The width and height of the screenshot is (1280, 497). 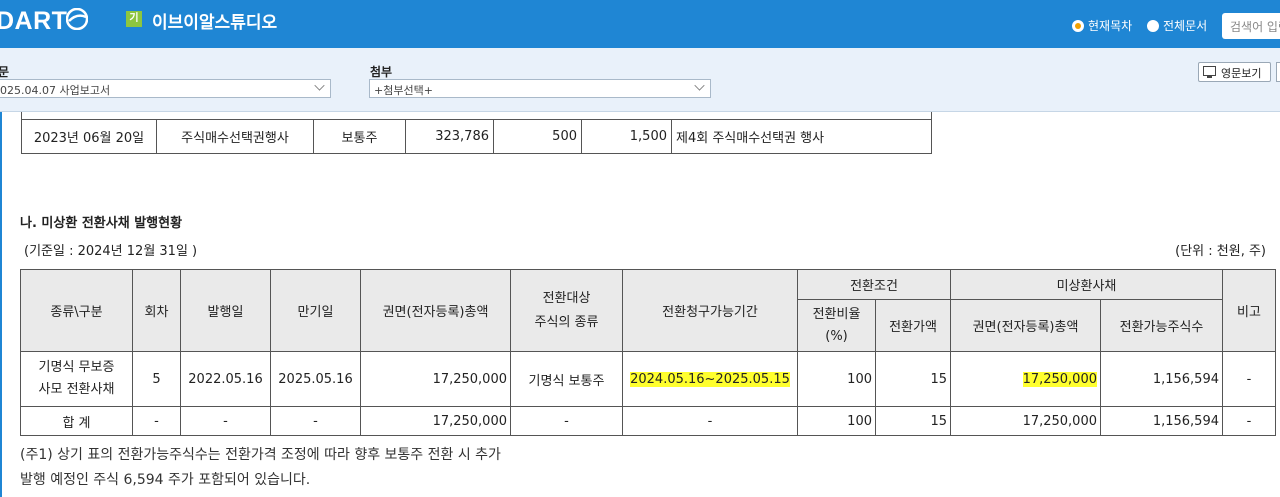 What do you see at coordinates (156, 310) in the screenshot?
I see `th-round: 회차` at bounding box center [156, 310].